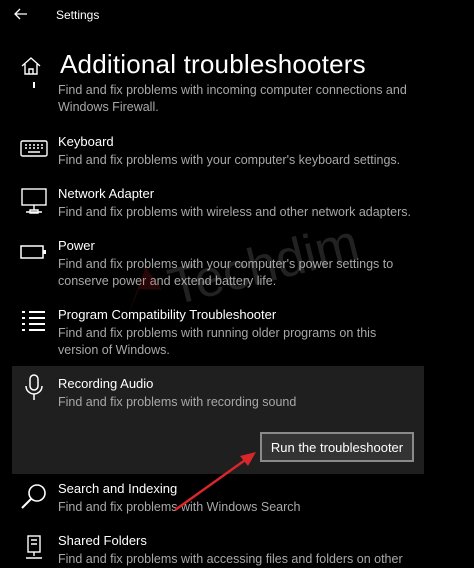 This screenshot has height=568, width=474. What do you see at coordinates (102, 540) in the screenshot?
I see `item-name: Shared Folders` at bounding box center [102, 540].